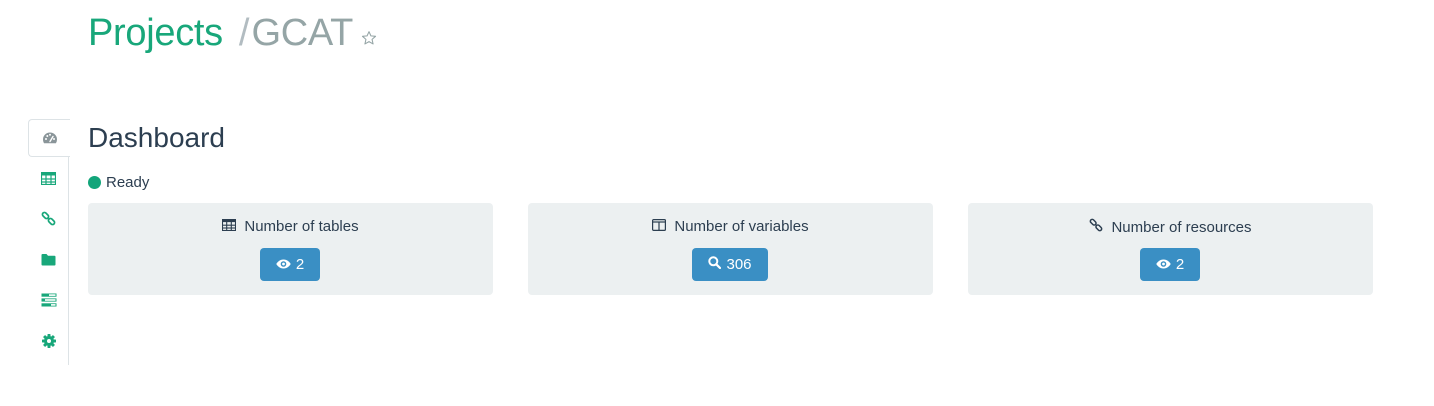 The height and width of the screenshot is (406, 1434). I want to click on sidebar-item-tables, so click(48, 178).